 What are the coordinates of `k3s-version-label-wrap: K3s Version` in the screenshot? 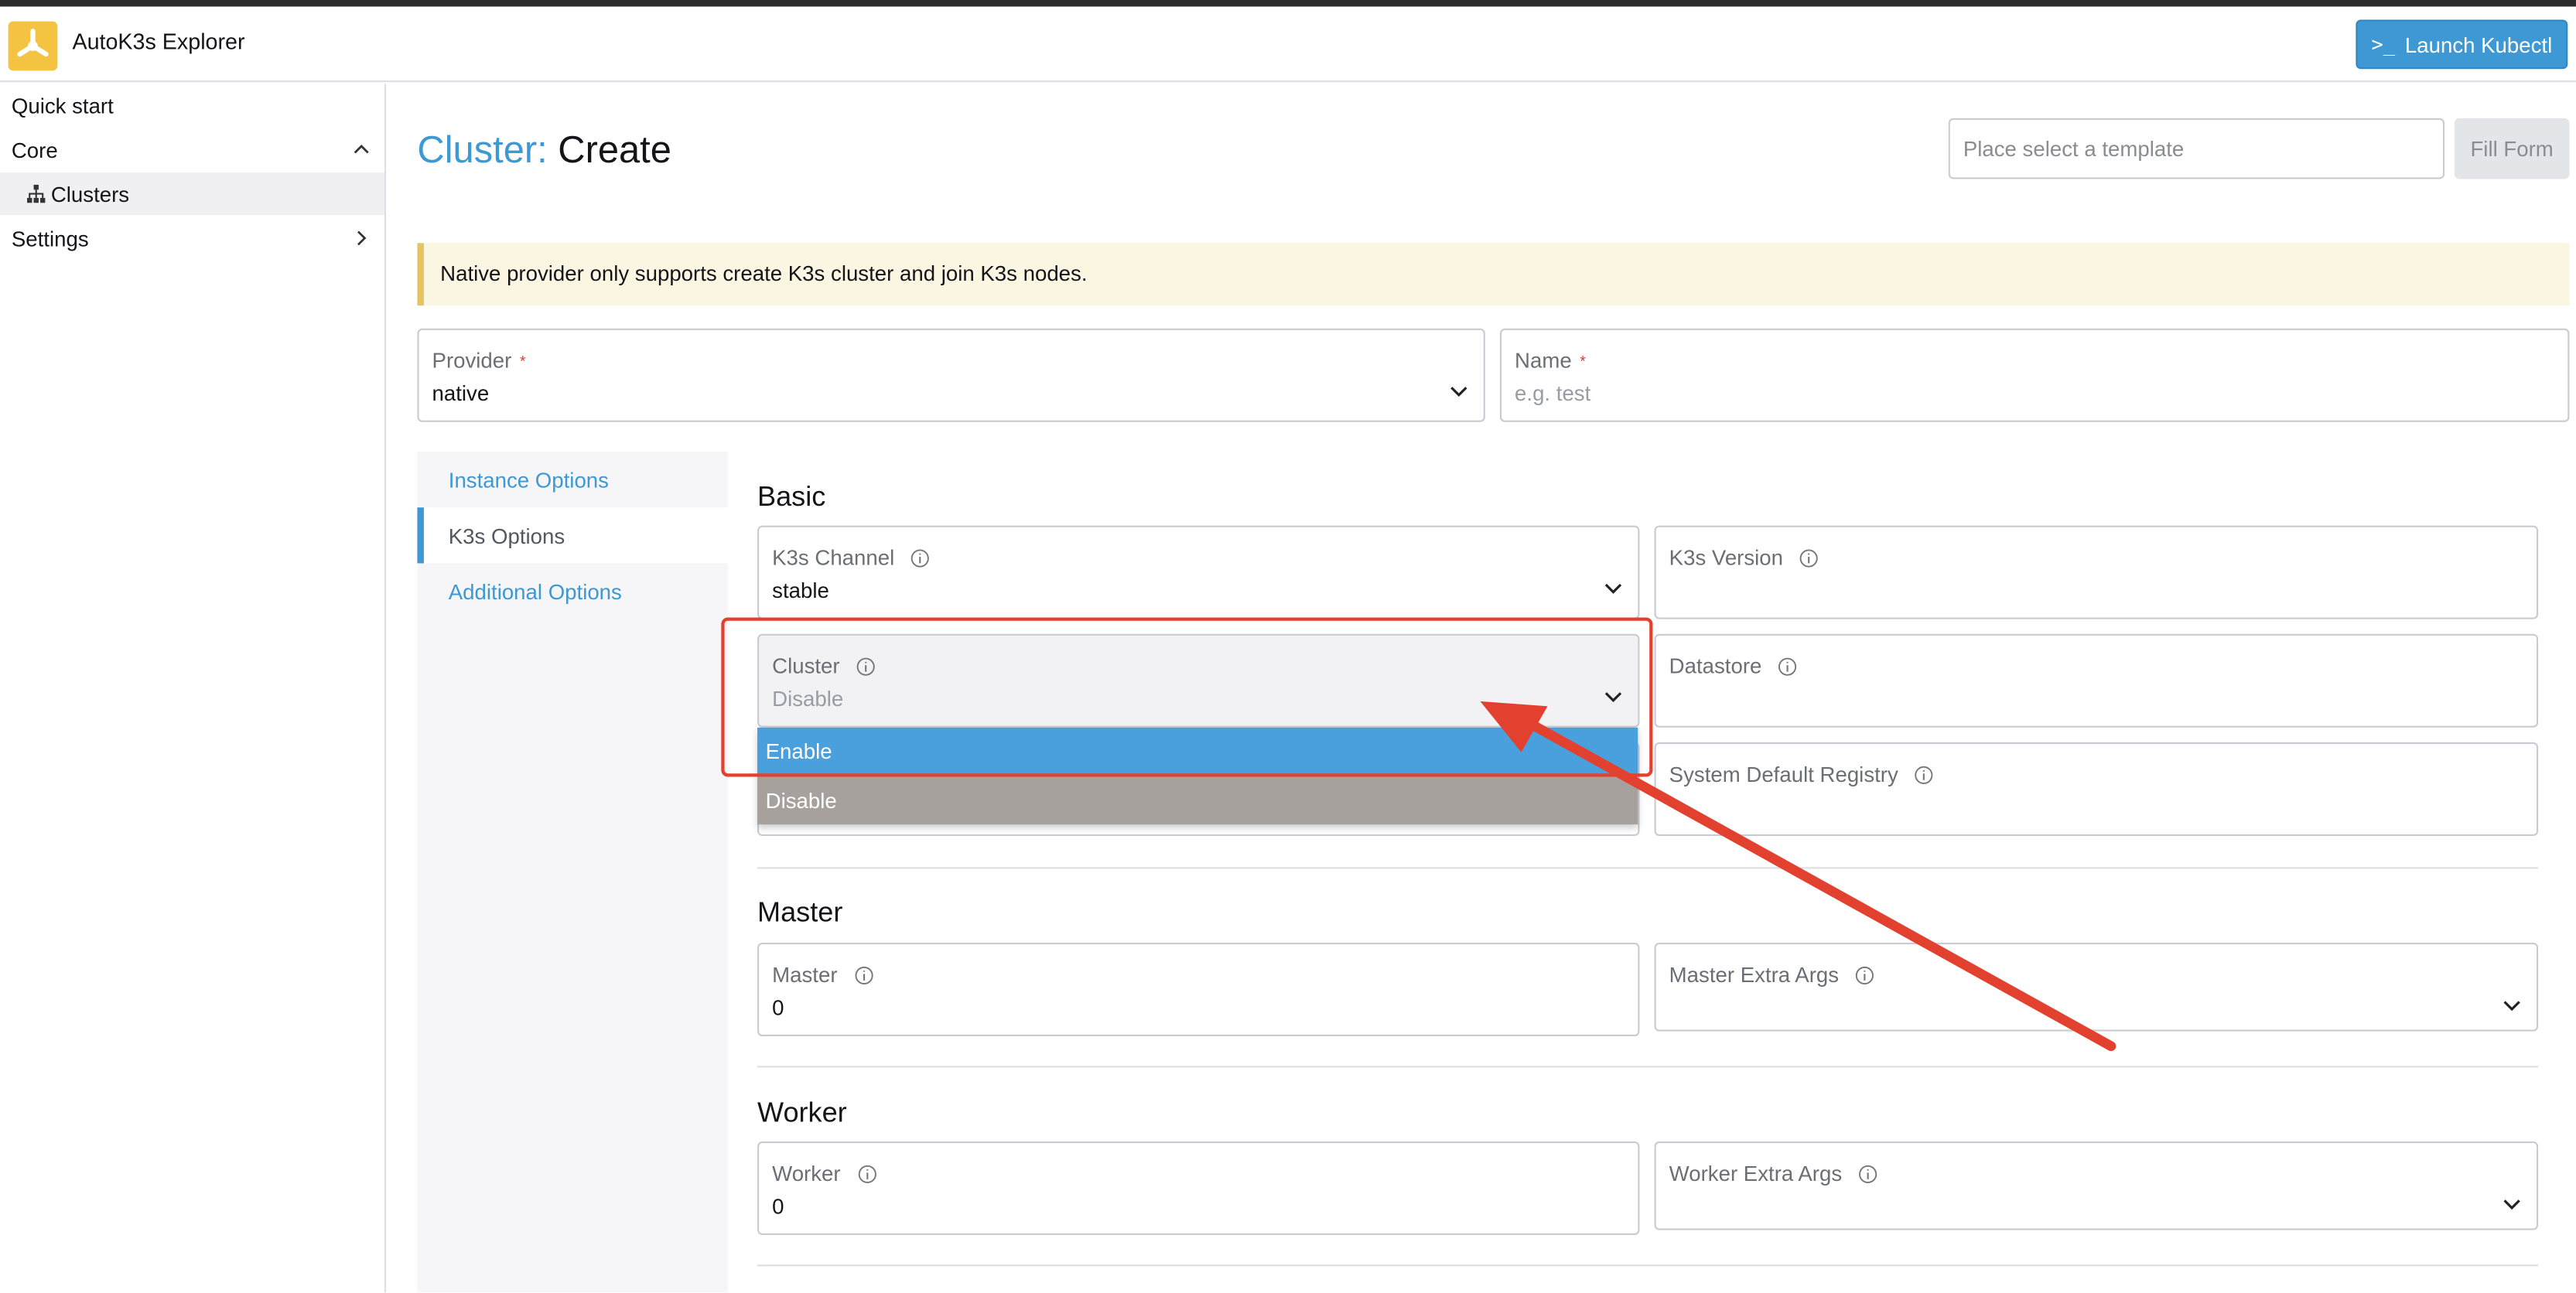 It's located at (1744, 557).